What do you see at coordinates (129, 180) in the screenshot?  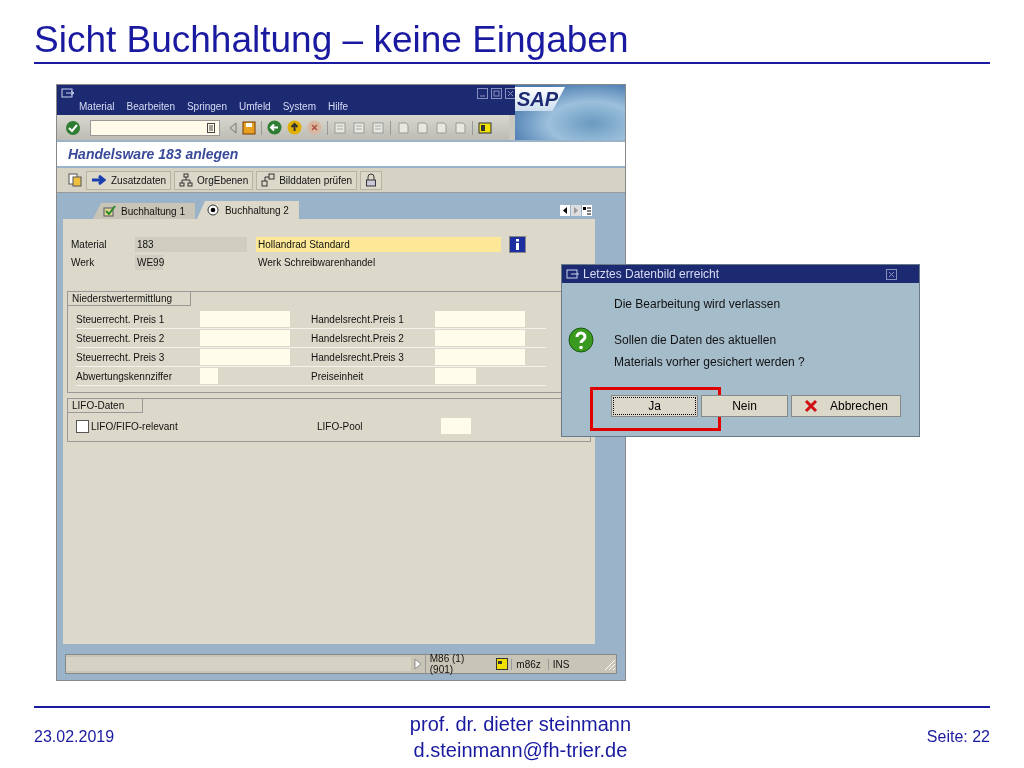 I see `toolbar-button: Zusatzdaten` at bounding box center [129, 180].